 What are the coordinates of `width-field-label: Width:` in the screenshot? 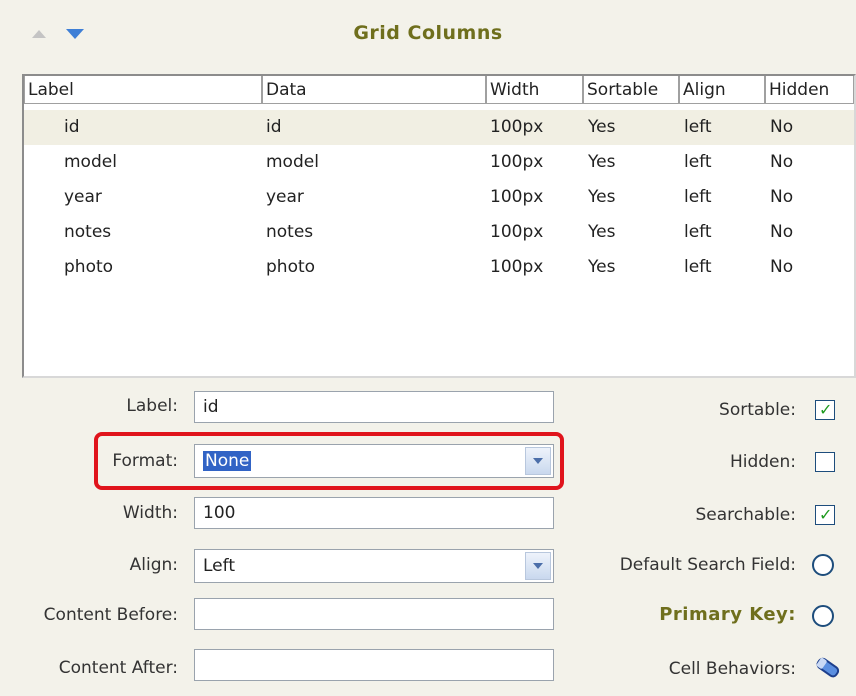 It's located at (150, 513).